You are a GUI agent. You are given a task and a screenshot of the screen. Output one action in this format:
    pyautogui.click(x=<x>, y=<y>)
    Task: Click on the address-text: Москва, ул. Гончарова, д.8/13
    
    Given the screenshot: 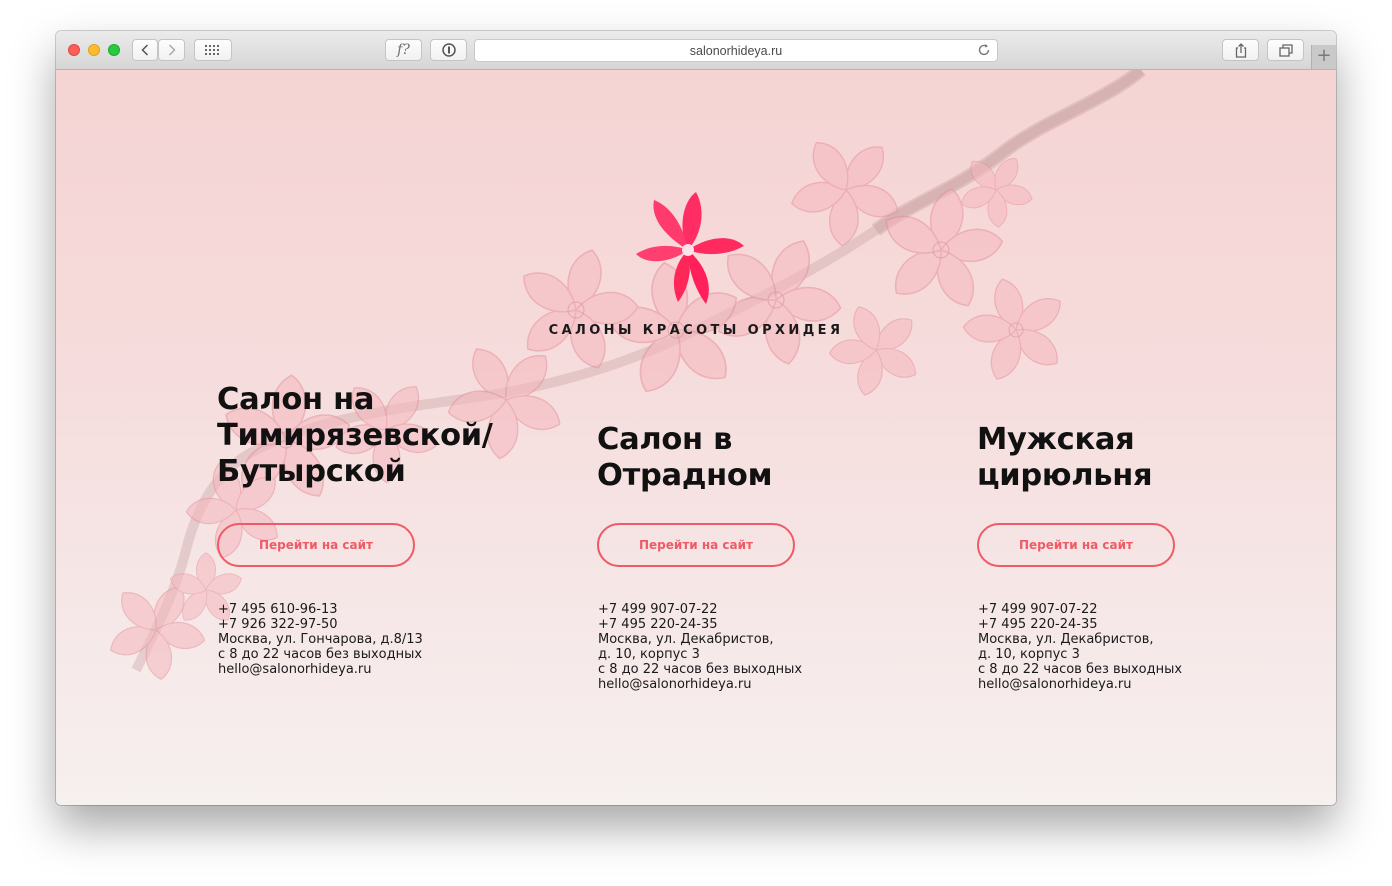 What is the action you would take?
    pyautogui.click(x=320, y=639)
    